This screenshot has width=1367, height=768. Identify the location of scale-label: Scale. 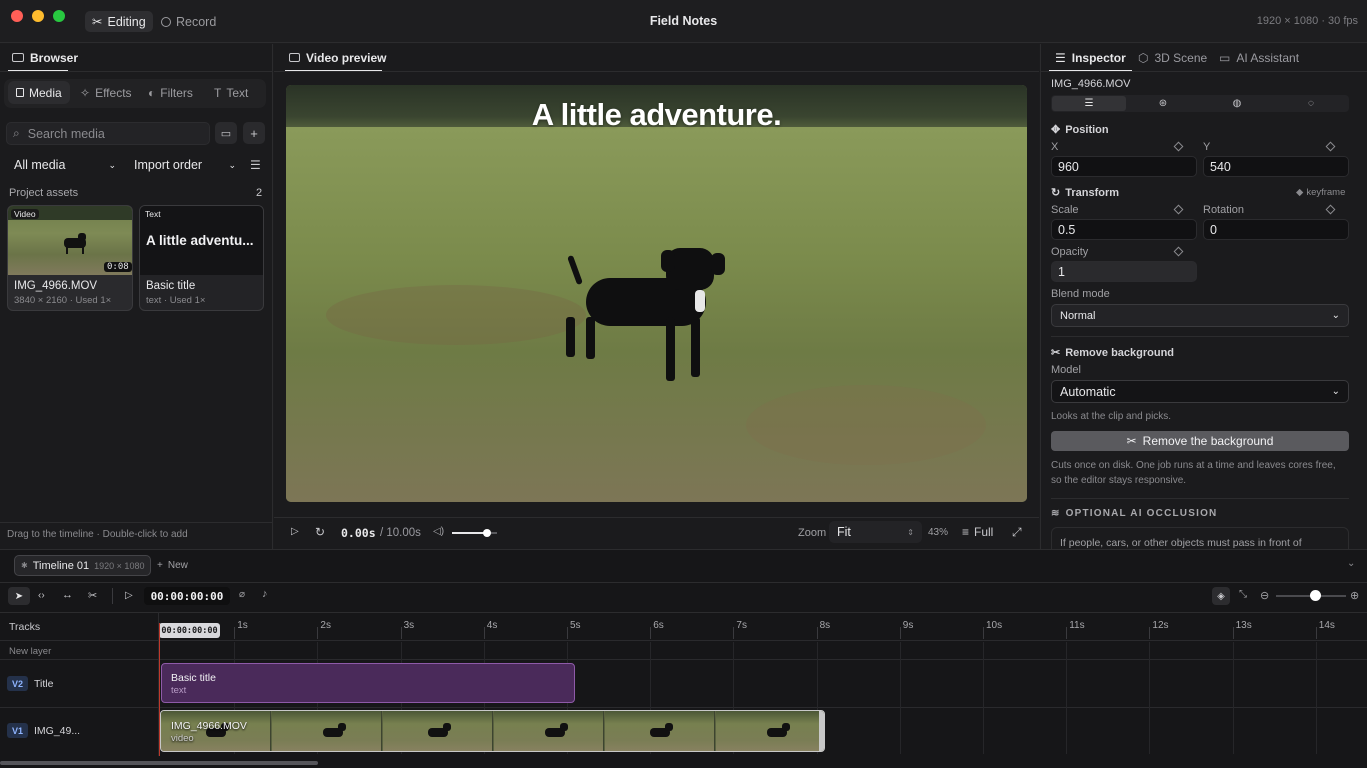
(1065, 210).